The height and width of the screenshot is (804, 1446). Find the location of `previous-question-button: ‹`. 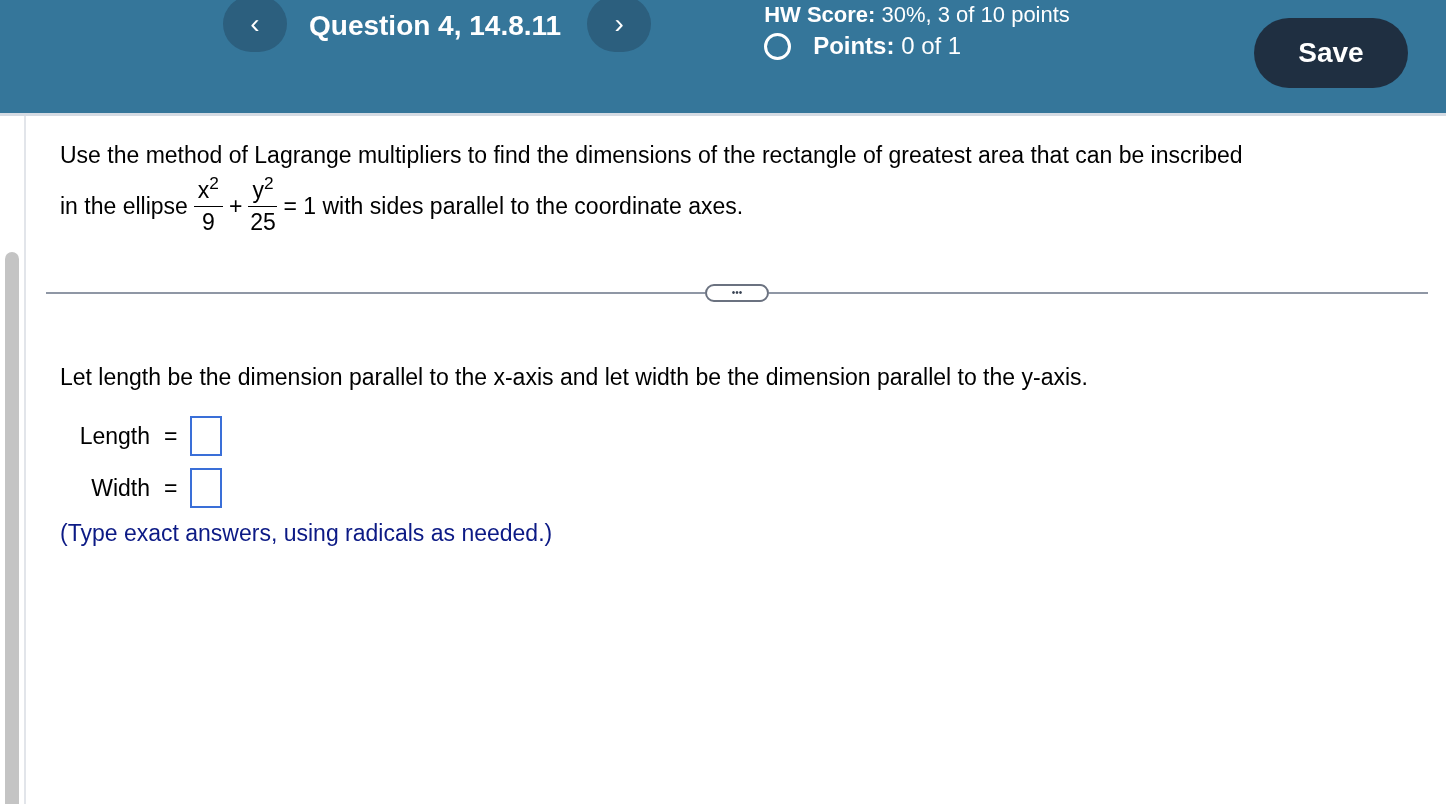

previous-question-button: ‹ is located at coordinates (255, 26).